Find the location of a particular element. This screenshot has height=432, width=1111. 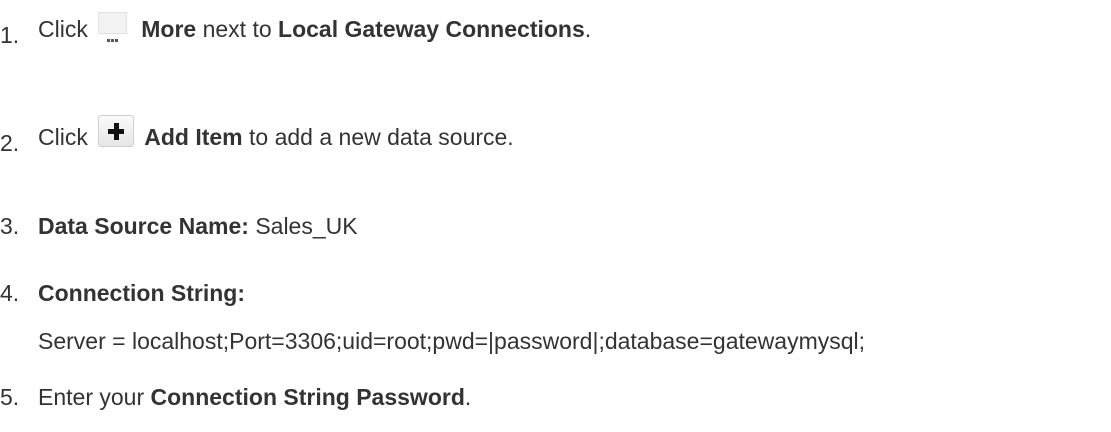

add-item-label: Add Item is located at coordinates (193, 137).